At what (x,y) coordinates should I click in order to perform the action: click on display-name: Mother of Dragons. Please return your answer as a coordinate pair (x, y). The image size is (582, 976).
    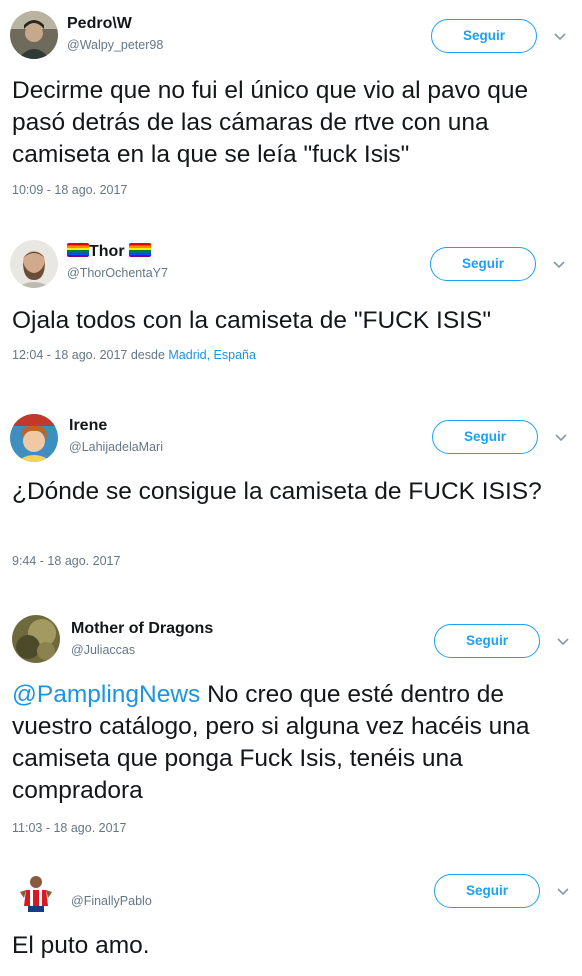
    Looking at the image, I should click on (142, 629).